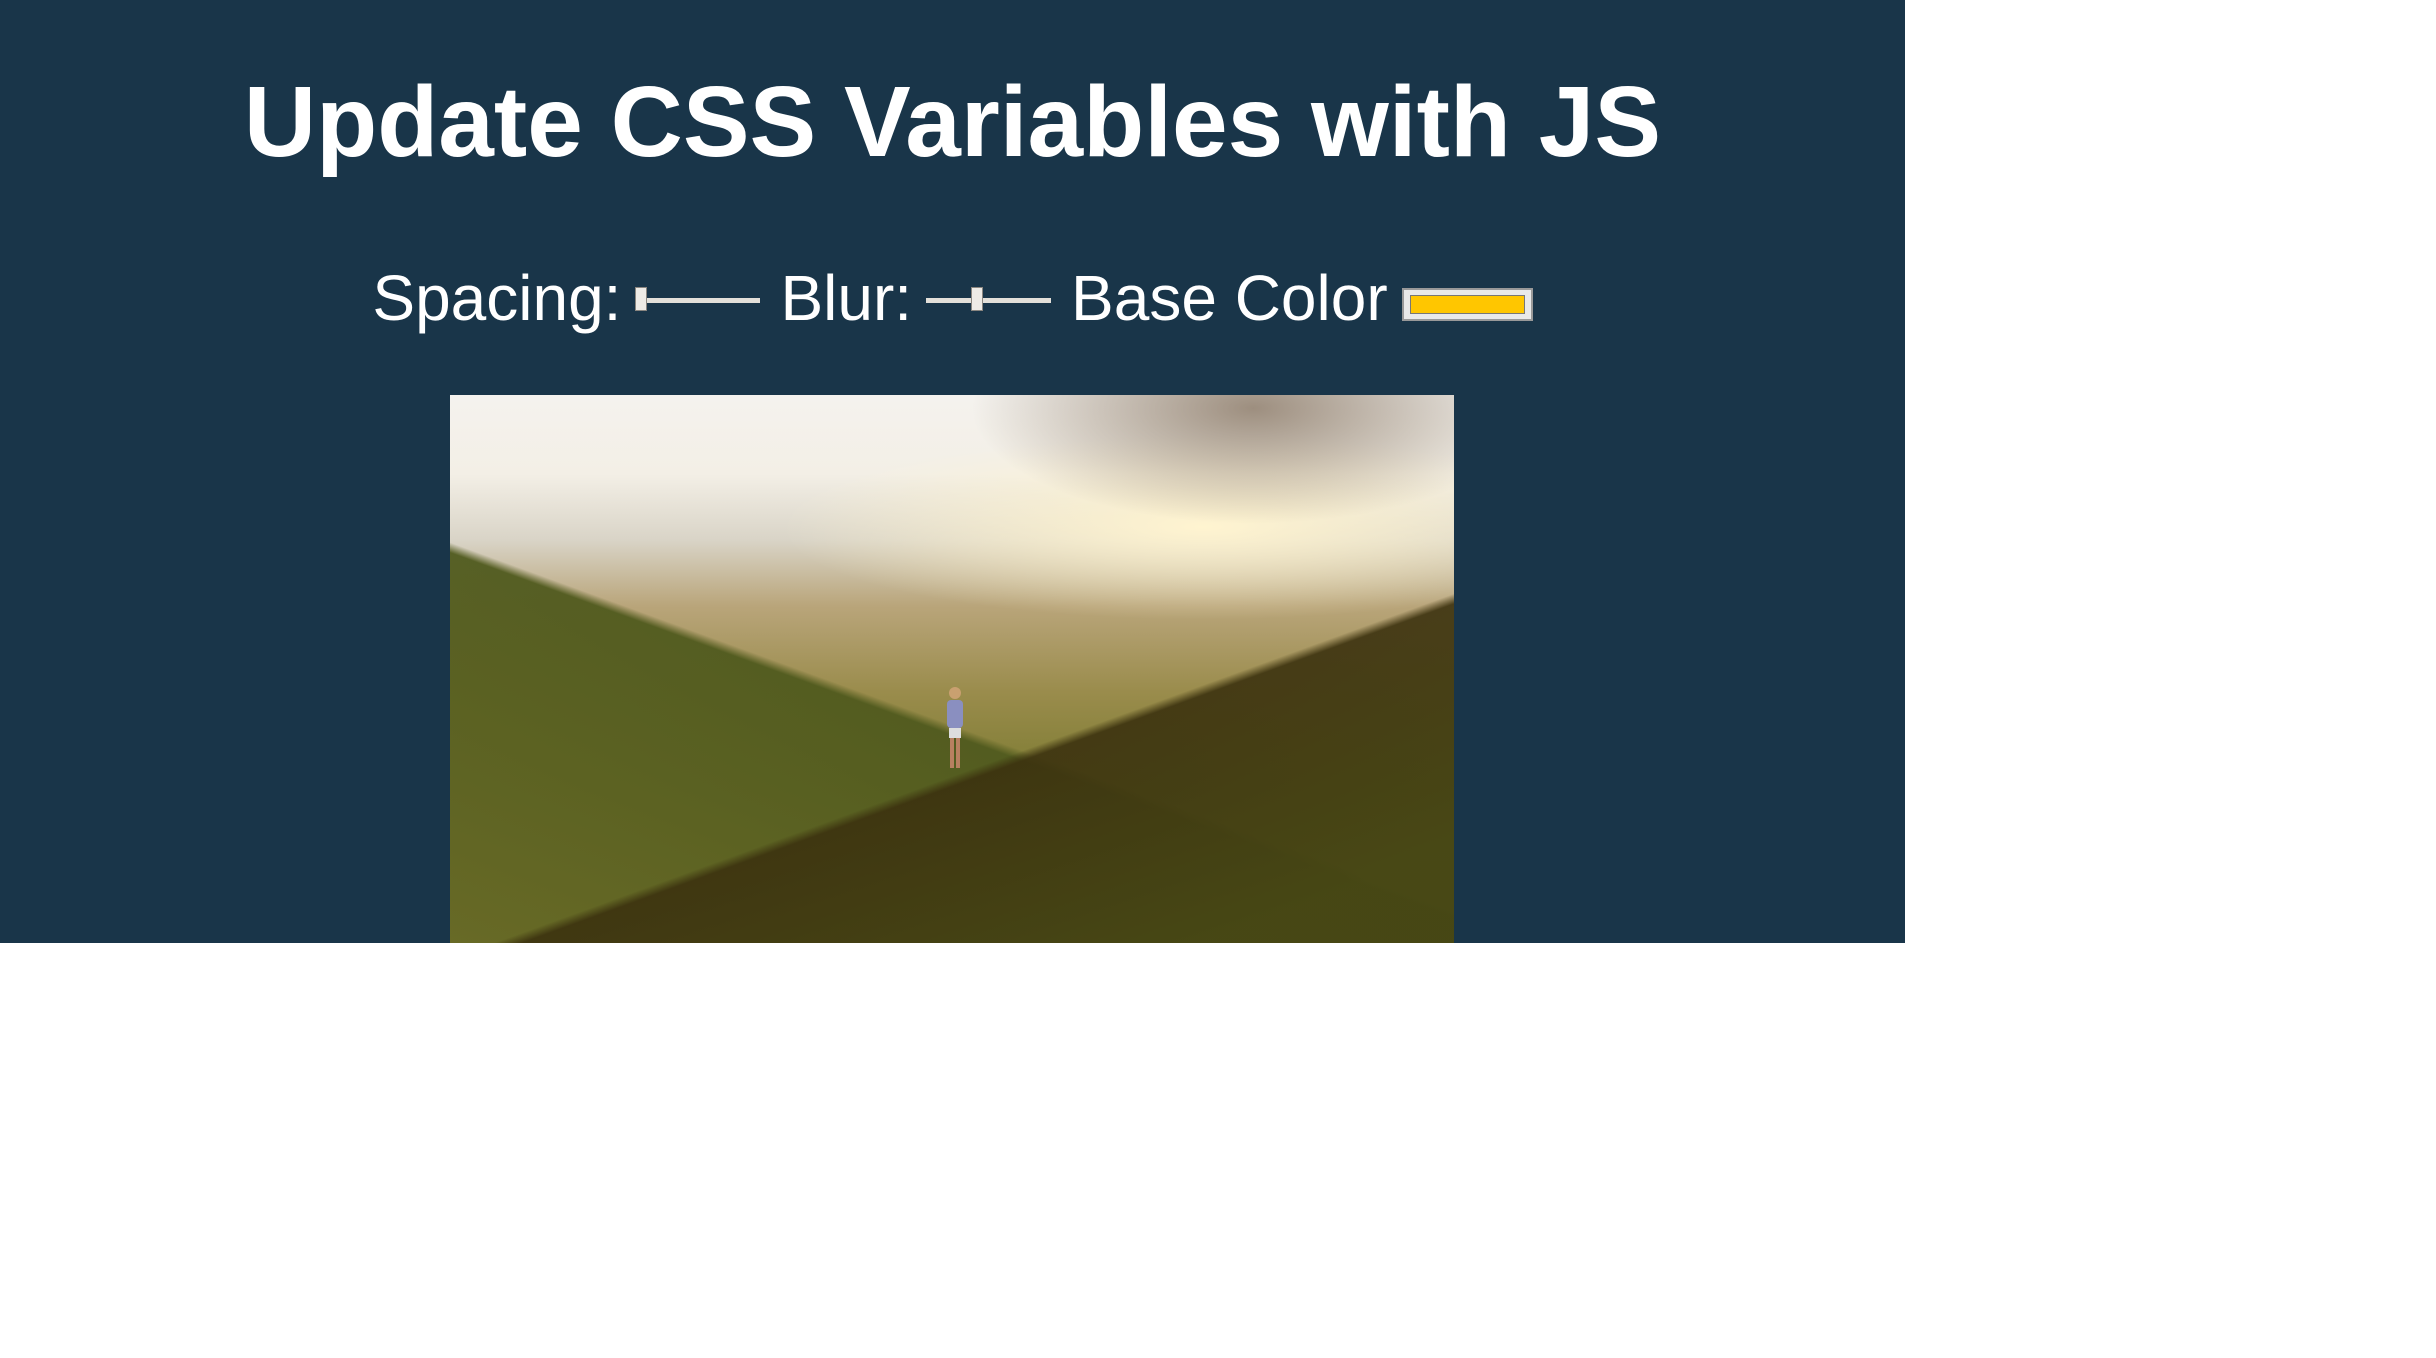  I want to click on controls: Spacing: Blur: Base Color, so click(952, 298).